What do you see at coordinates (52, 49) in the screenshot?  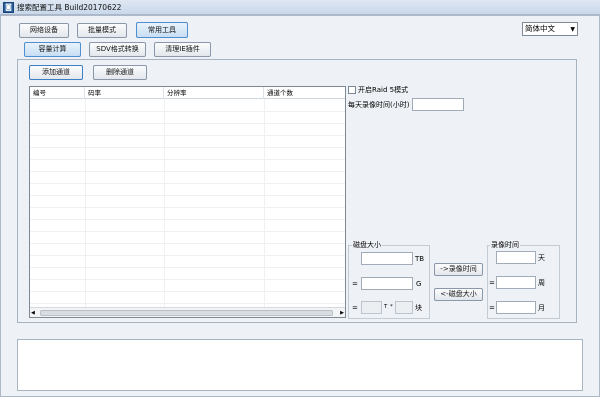 I see `subtab-capacity-calc: 容量计算` at bounding box center [52, 49].